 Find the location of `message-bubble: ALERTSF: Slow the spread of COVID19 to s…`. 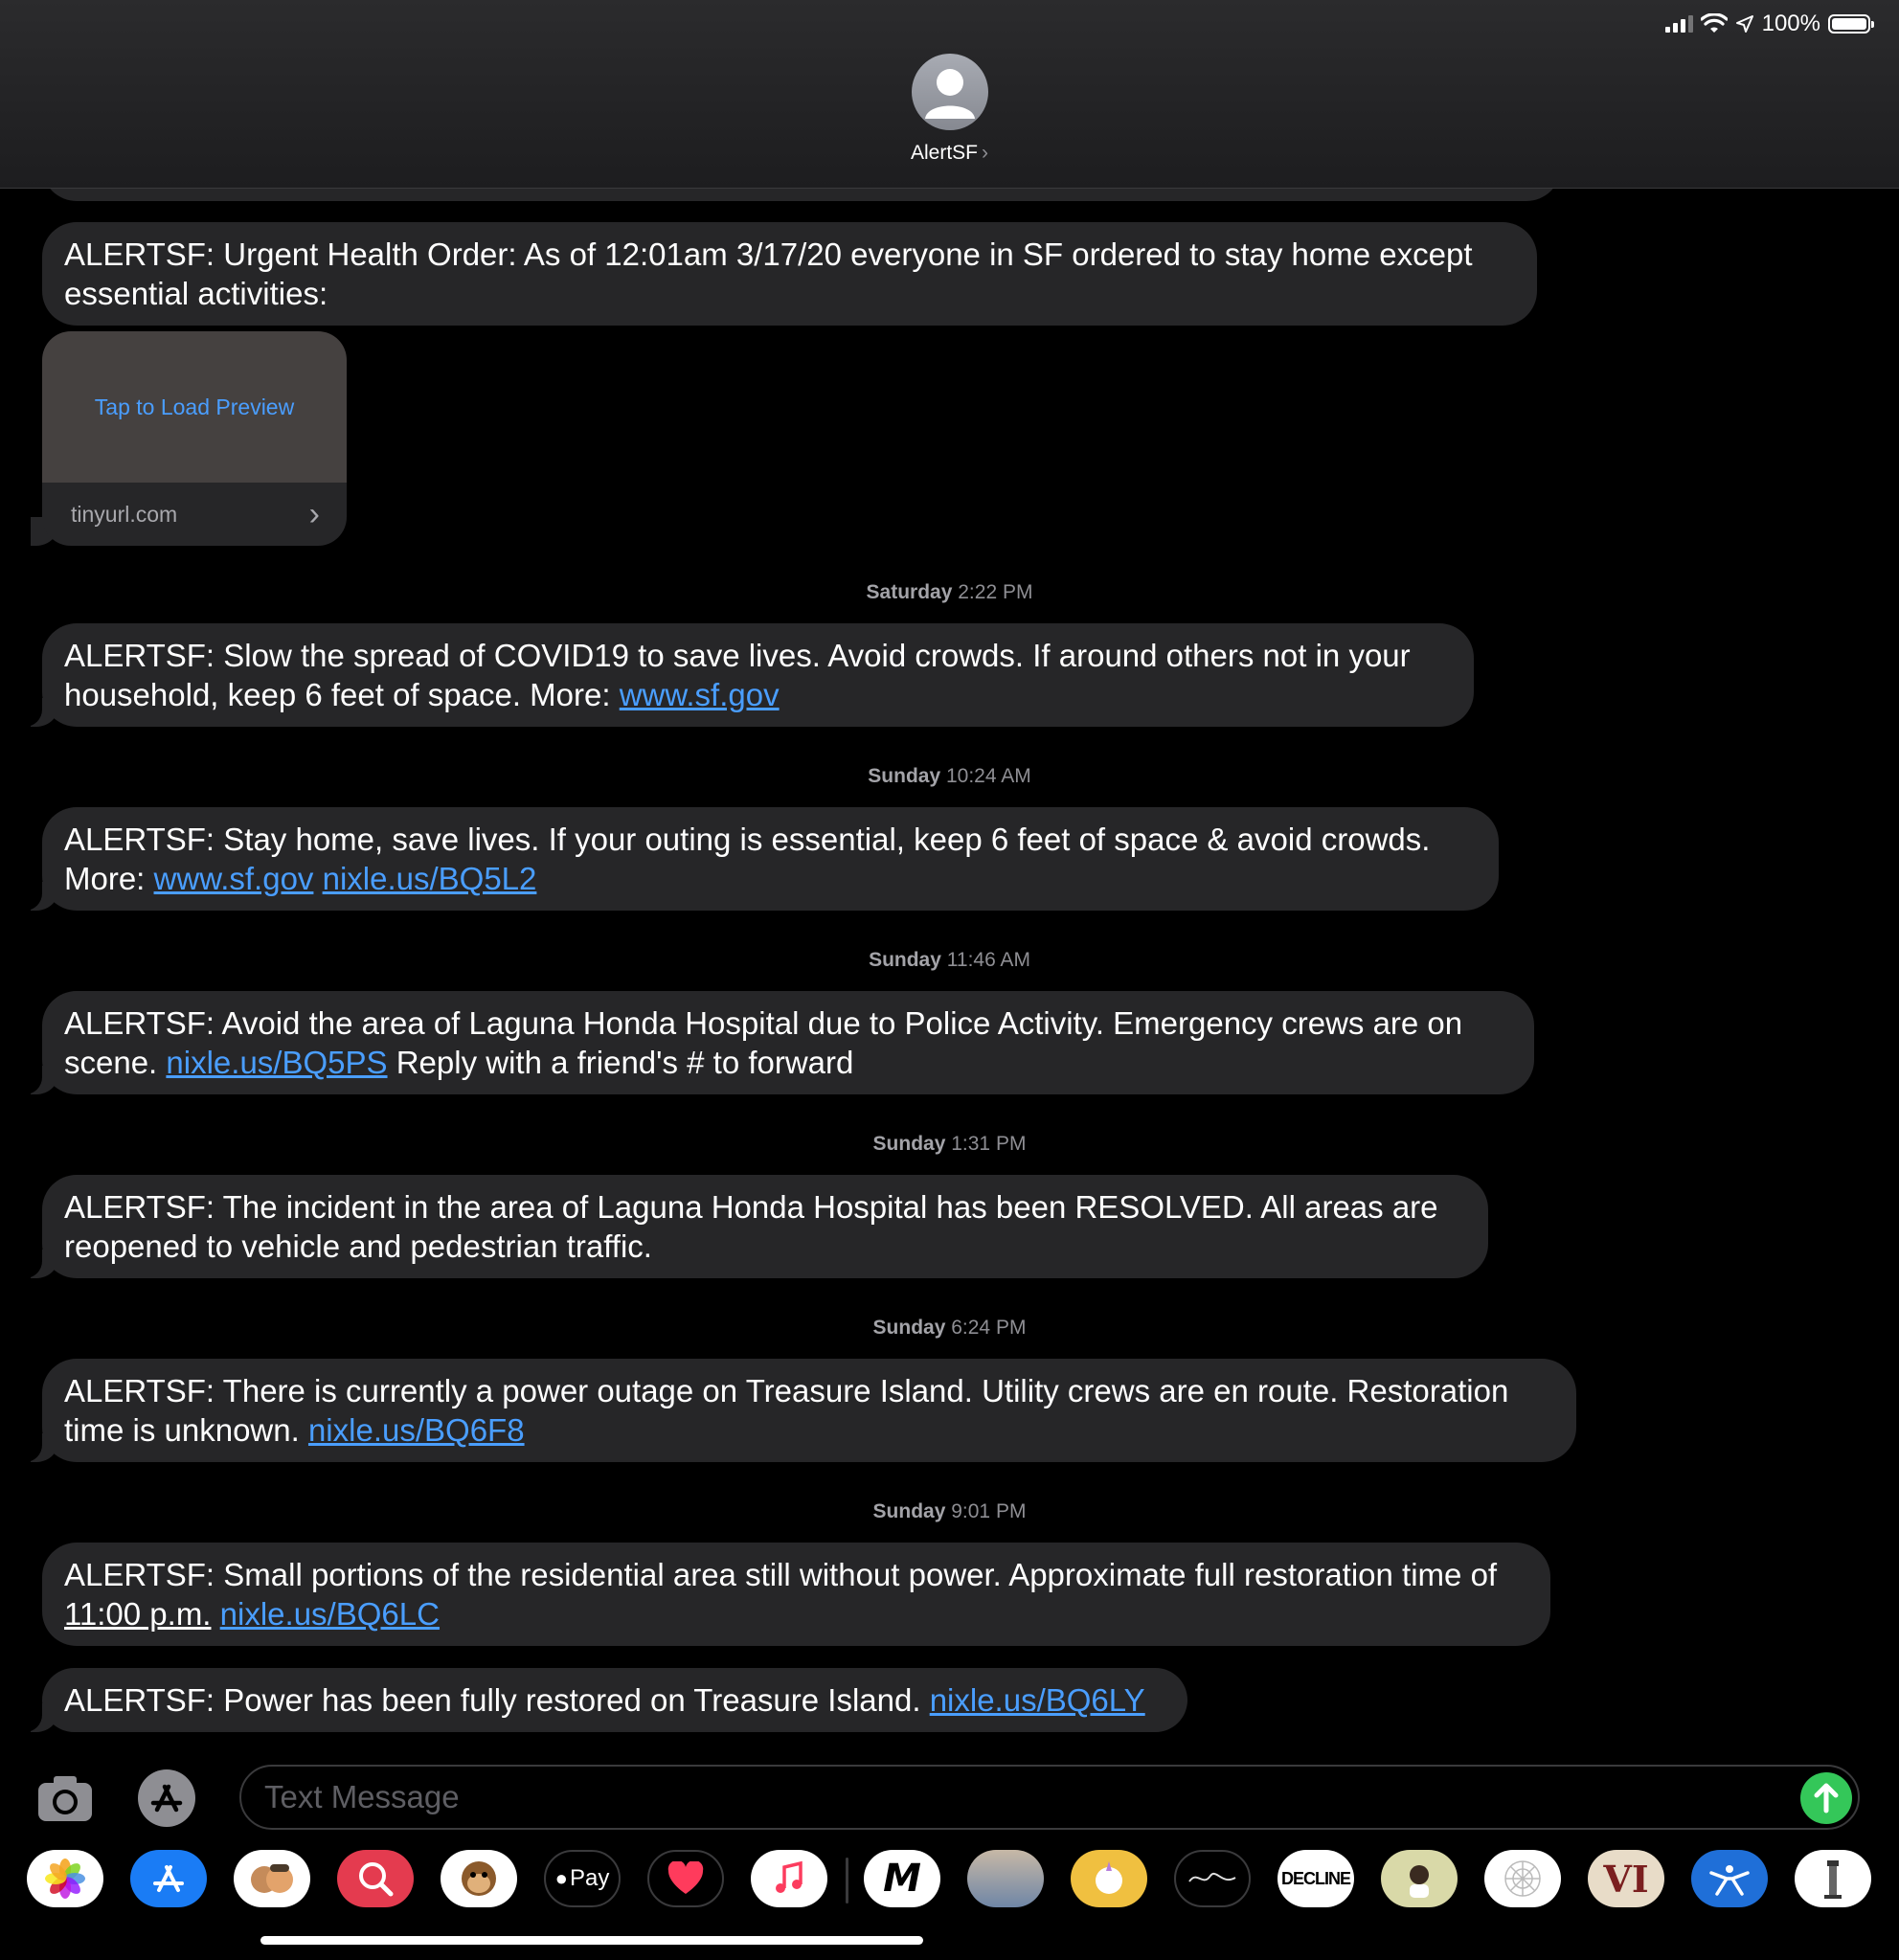

message-bubble: ALERTSF: Slow the spread of COVID19 to s… is located at coordinates (745, 675).